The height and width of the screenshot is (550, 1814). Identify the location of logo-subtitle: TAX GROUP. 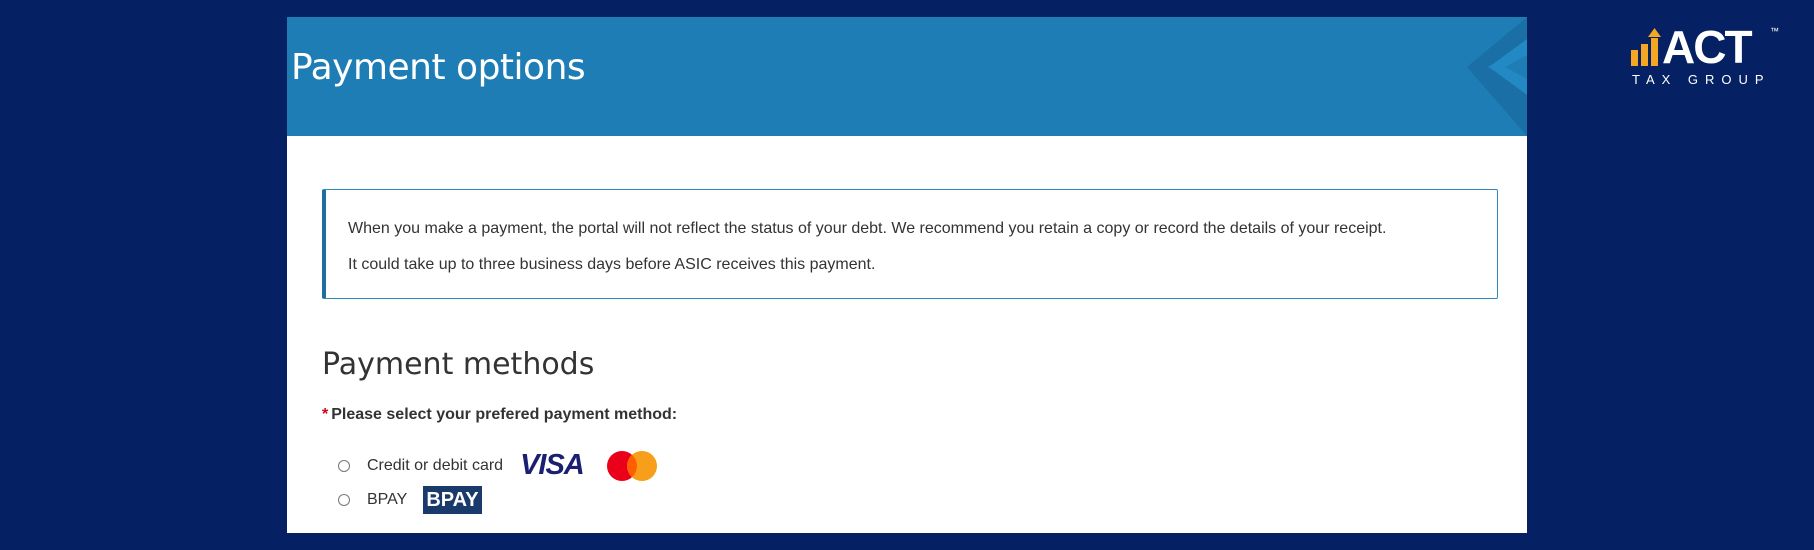
(1701, 79).